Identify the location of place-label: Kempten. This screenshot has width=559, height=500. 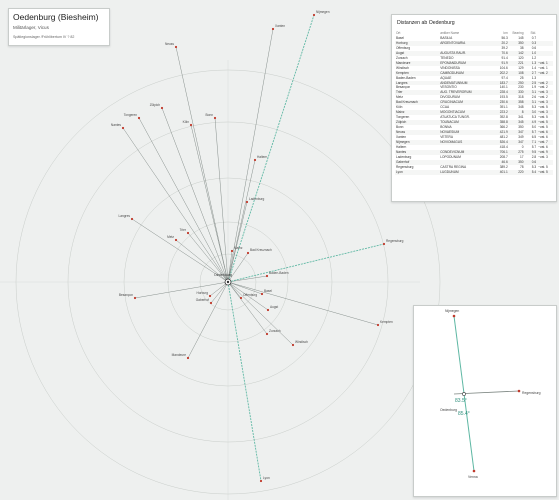
(386, 322).